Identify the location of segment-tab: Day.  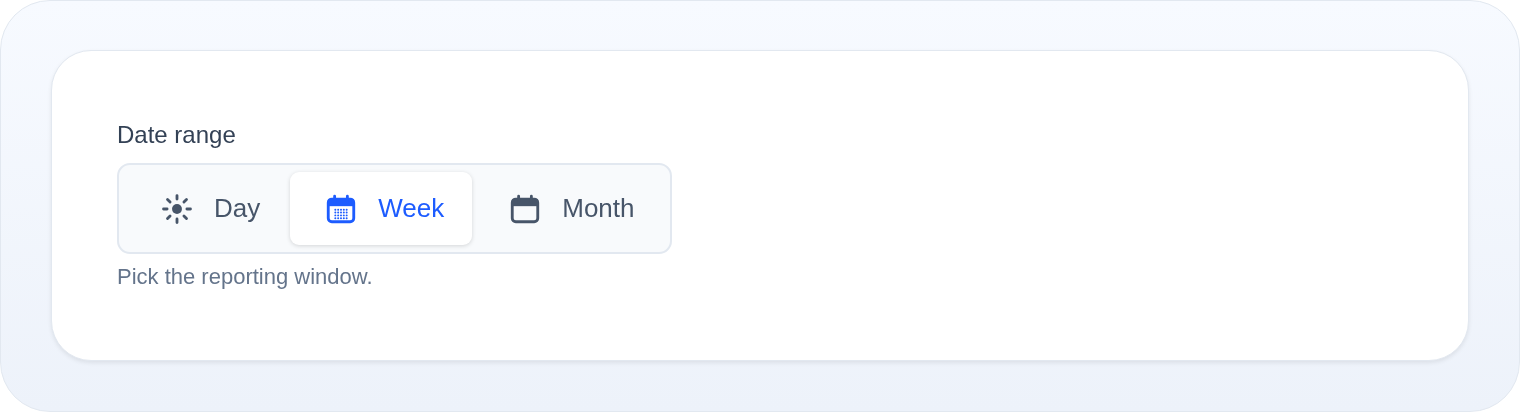
(207, 208).